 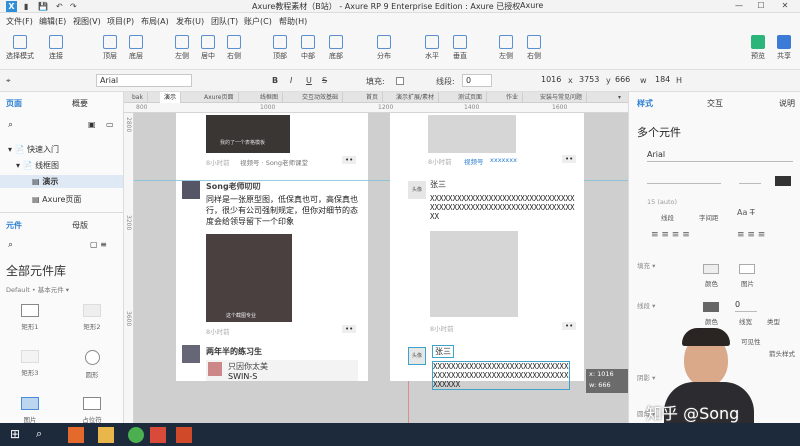 What do you see at coordinates (92, 124) in the screenshot?
I see `add-page-icon: ▣` at bounding box center [92, 124].